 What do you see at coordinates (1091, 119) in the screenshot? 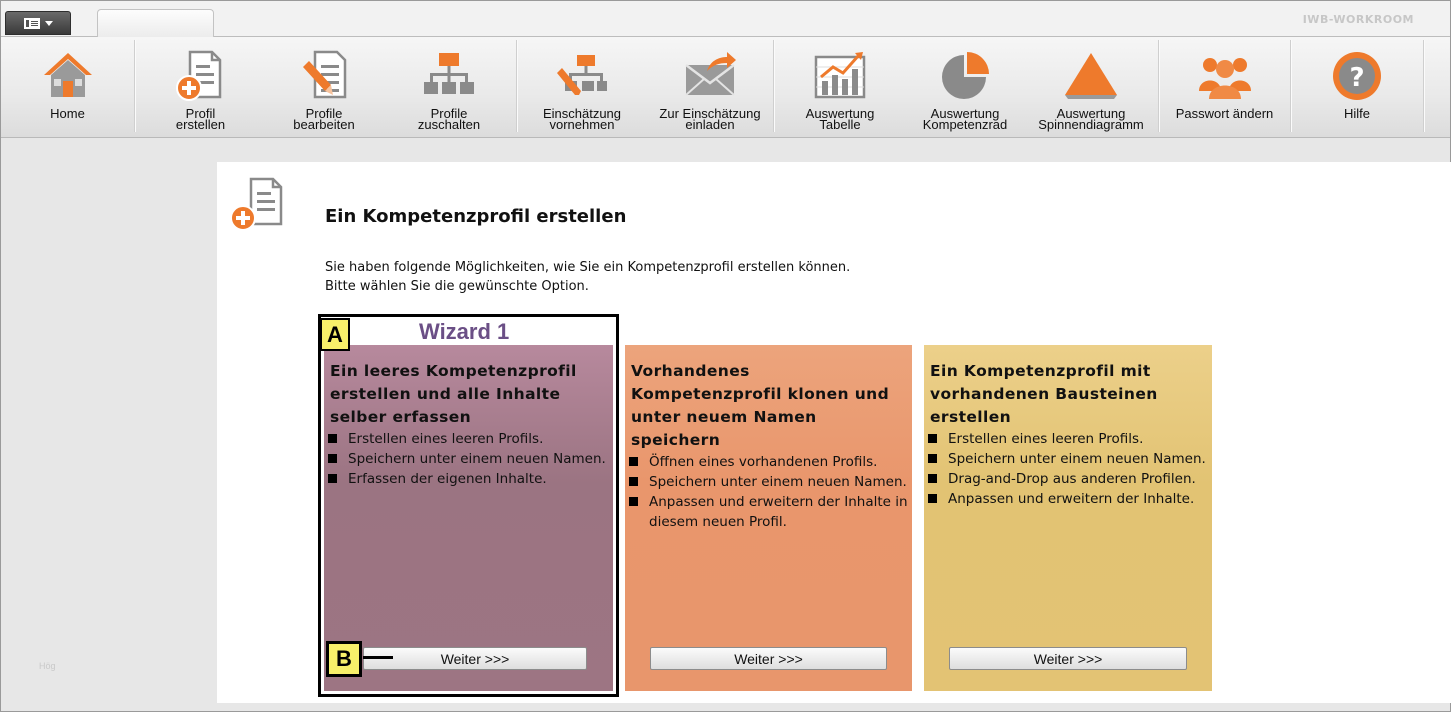
I see `toolbar-label: Auswertung Spinnendiagramm` at bounding box center [1091, 119].